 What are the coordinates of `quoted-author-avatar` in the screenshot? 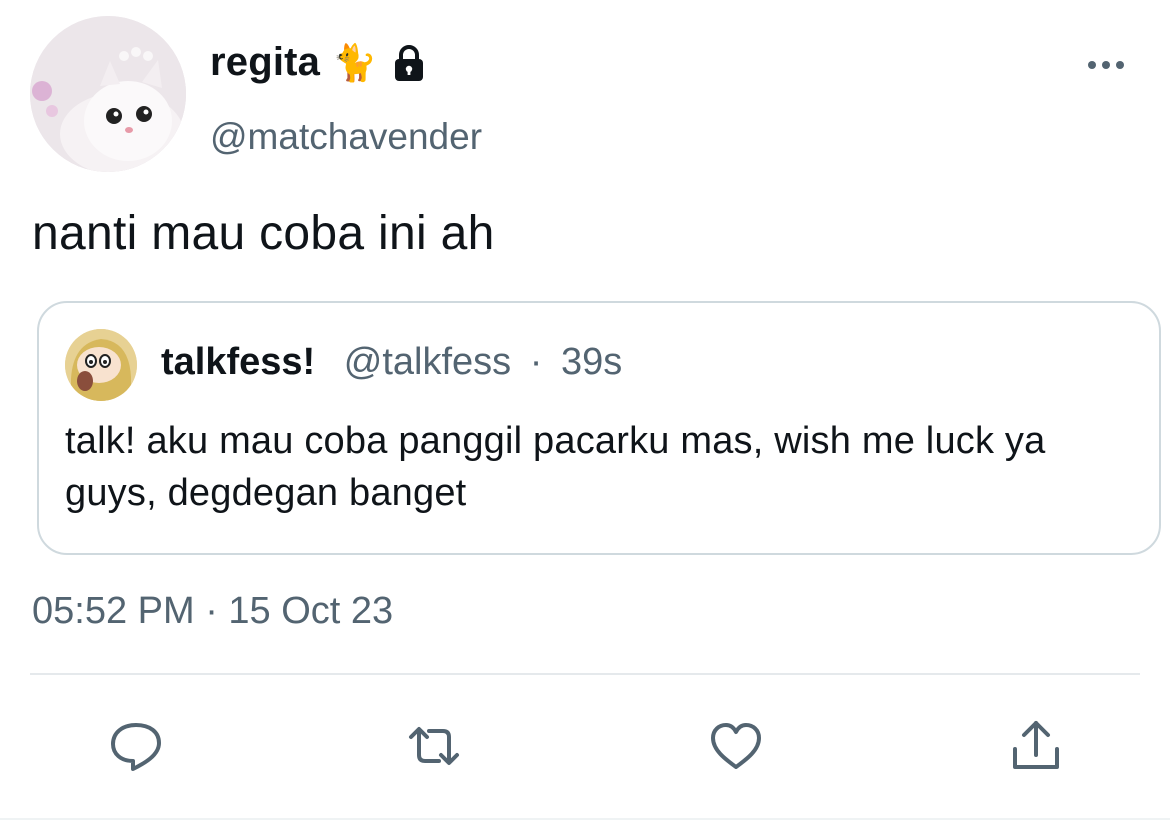 It's located at (101, 365).